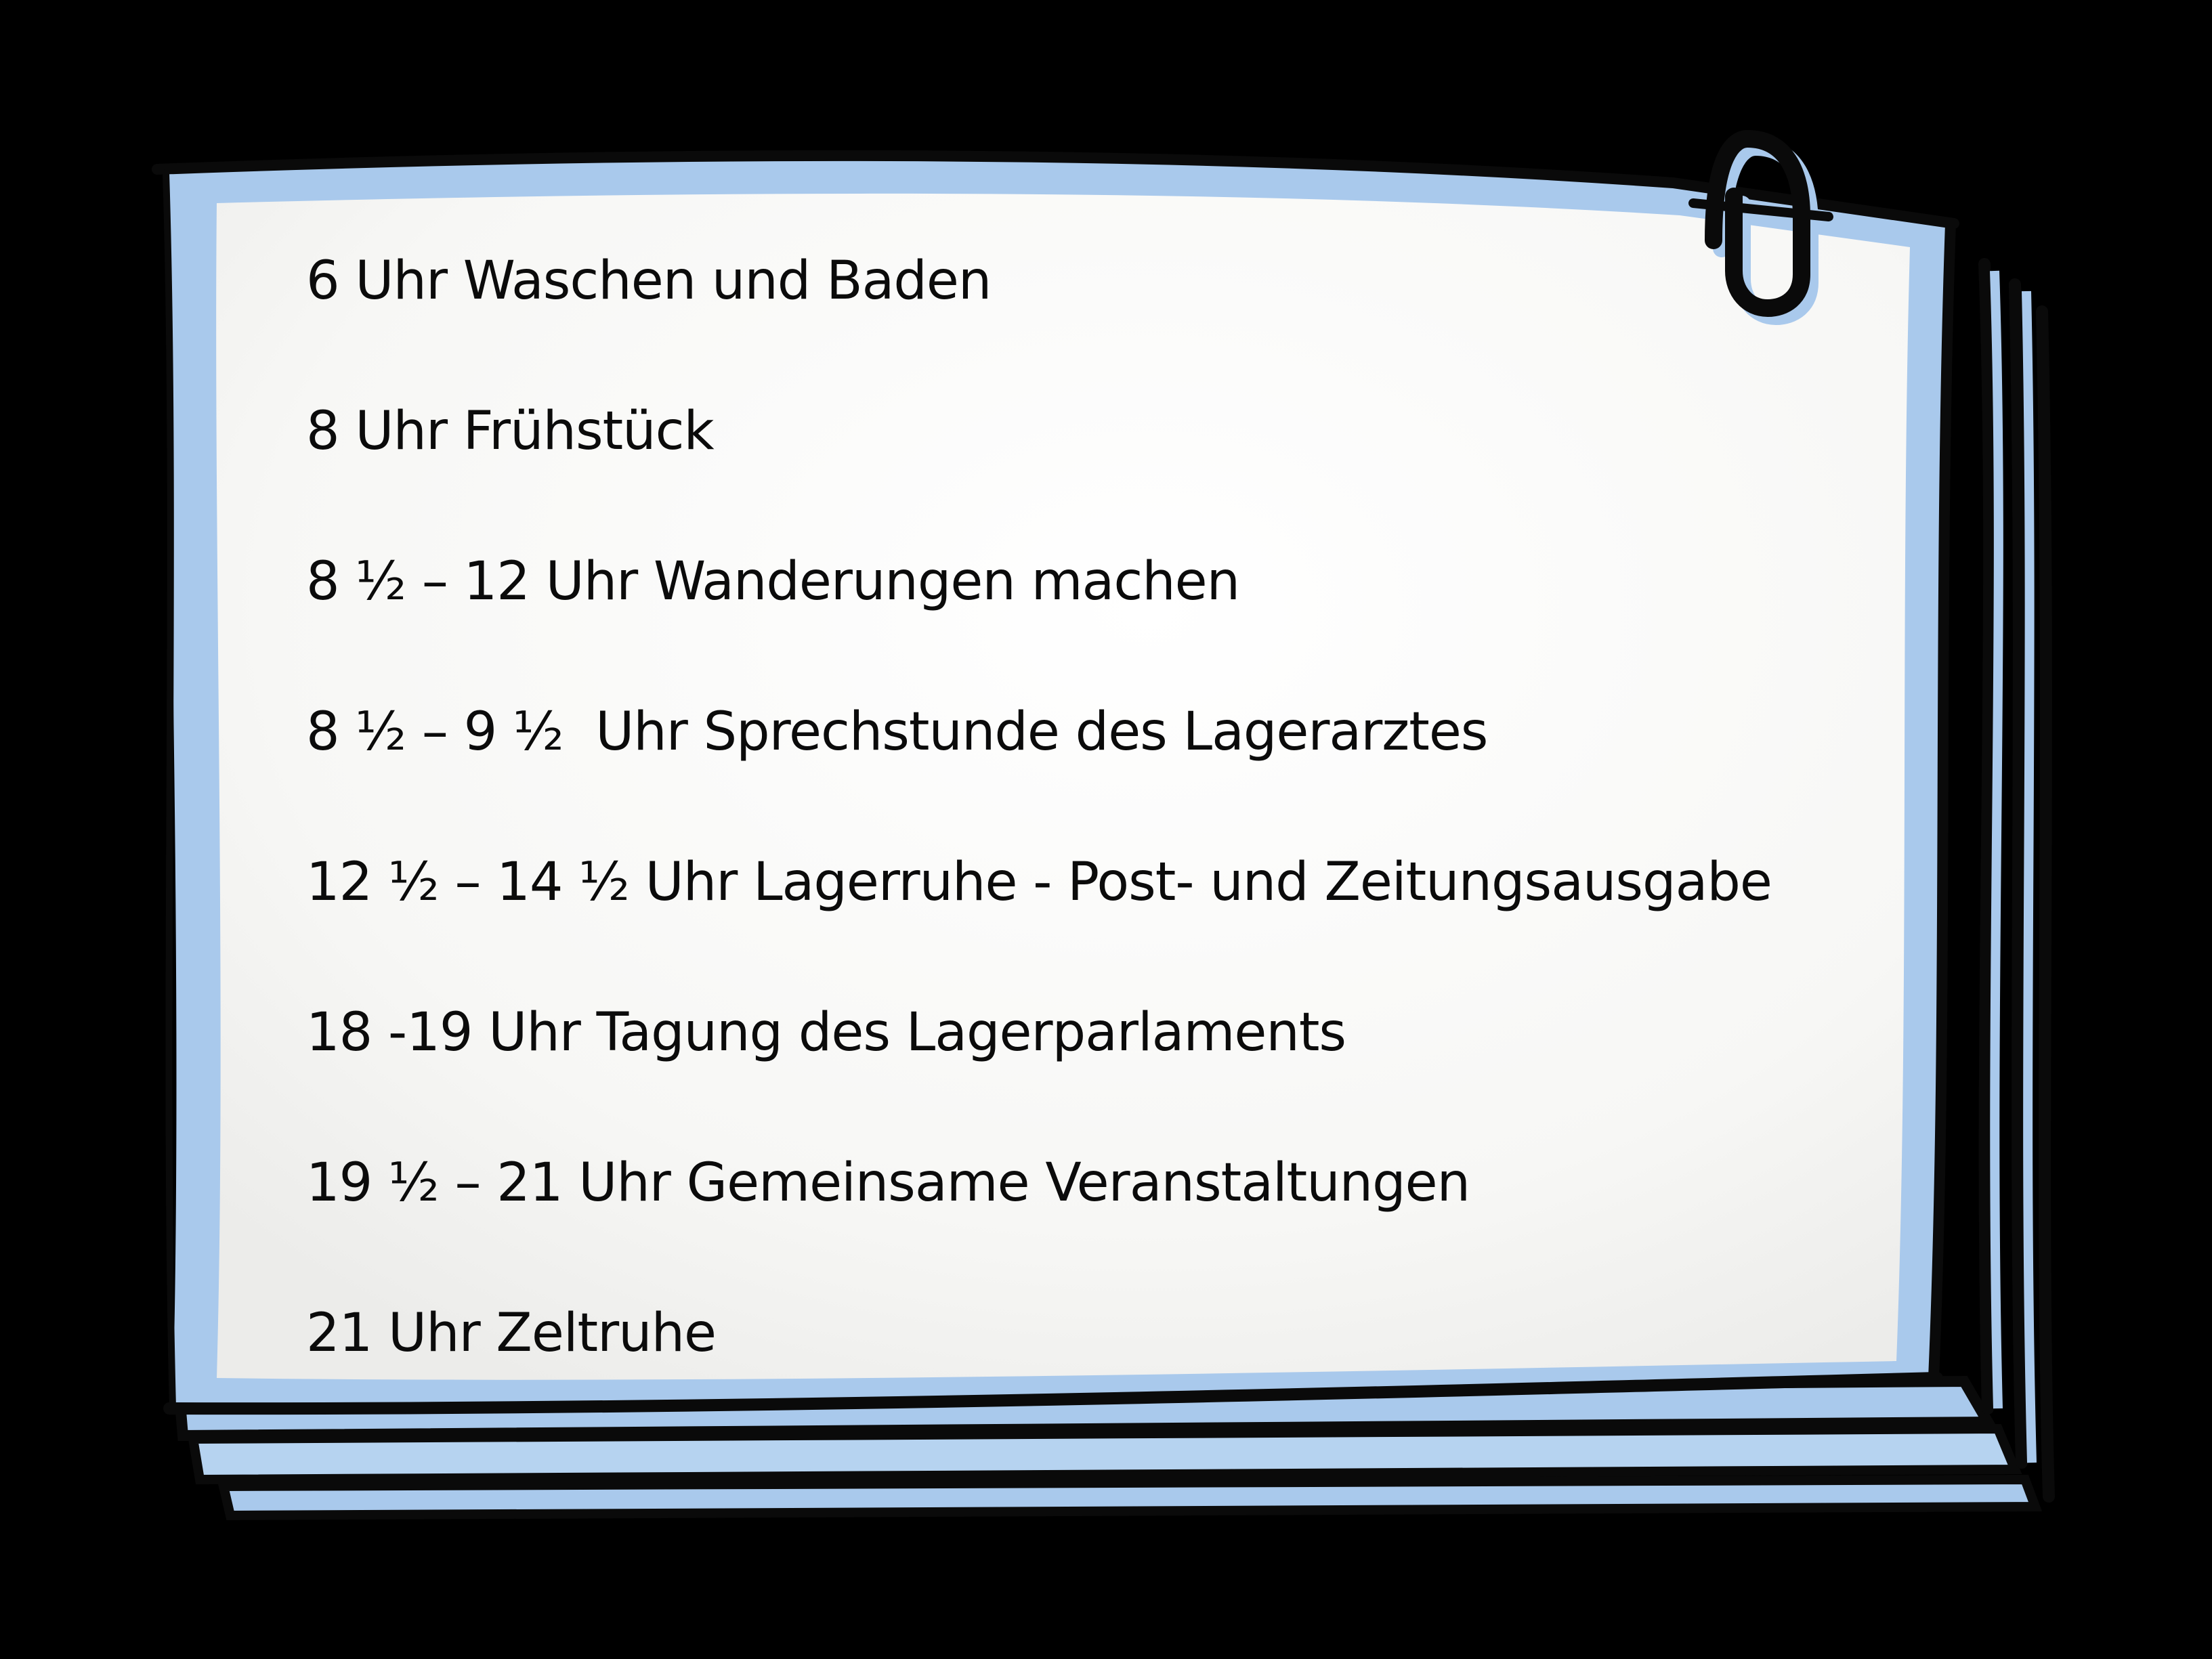 This screenshot has height=1659, width=2212. I want to click on schedule-item: 19 ½ – 21 Uhr Gemeinsame Veranstaltungen, so click(888, 1182).